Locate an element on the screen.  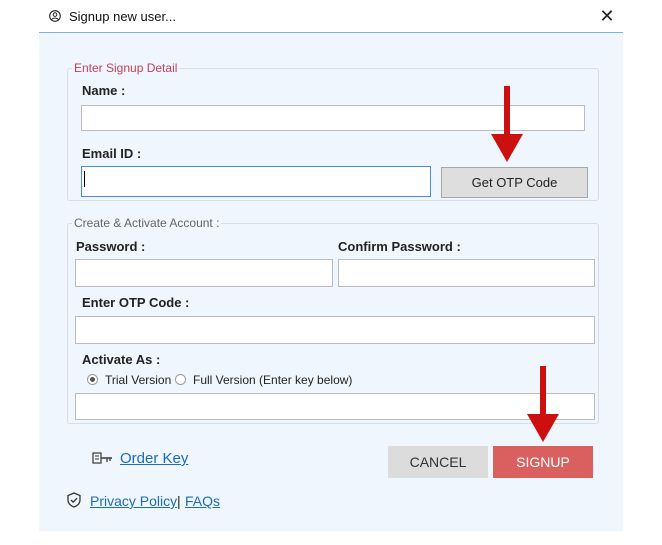
full-version-label: Full Version (Enter key below) is located at coordinates (272, 380).